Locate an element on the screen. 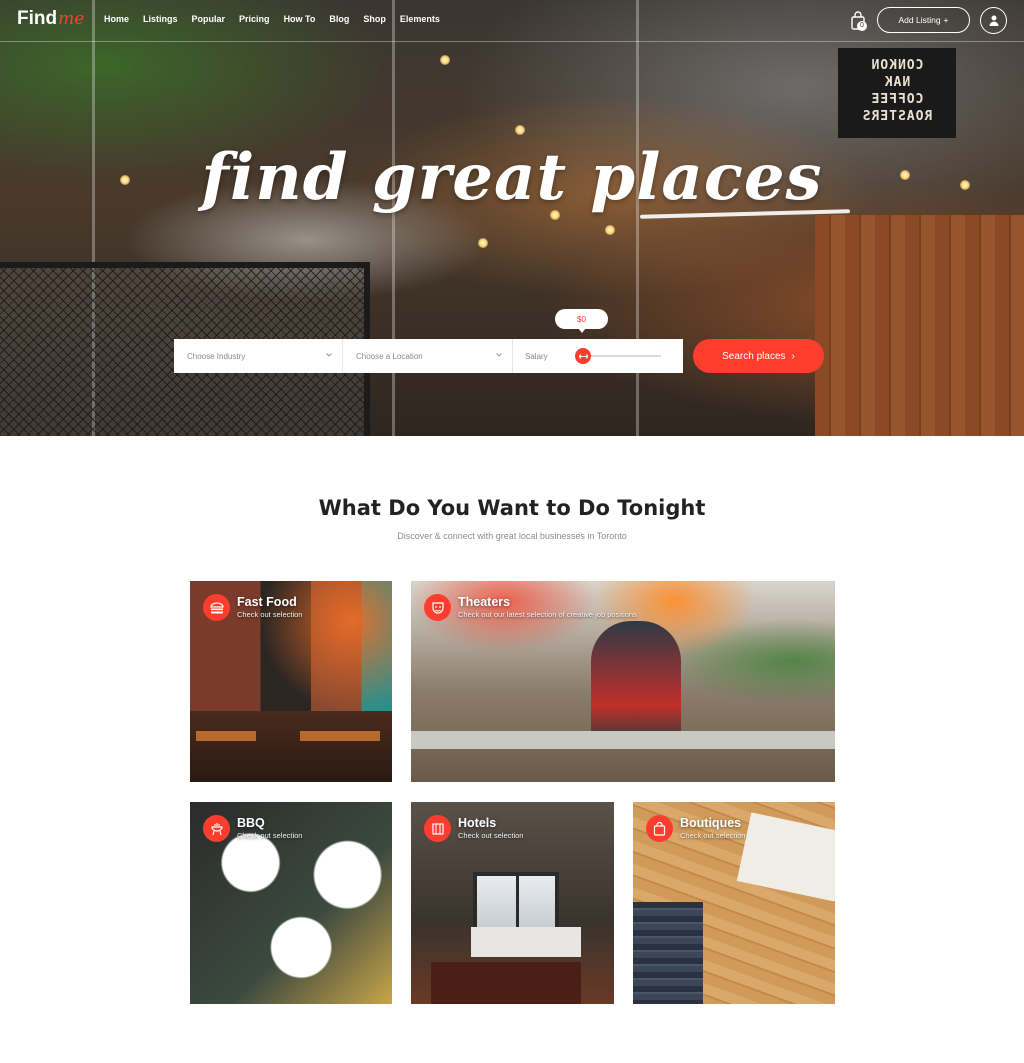 The height and width of the screenshot is (1063, 1024). card-title: Boutiques is located at coordinates (711, 823).